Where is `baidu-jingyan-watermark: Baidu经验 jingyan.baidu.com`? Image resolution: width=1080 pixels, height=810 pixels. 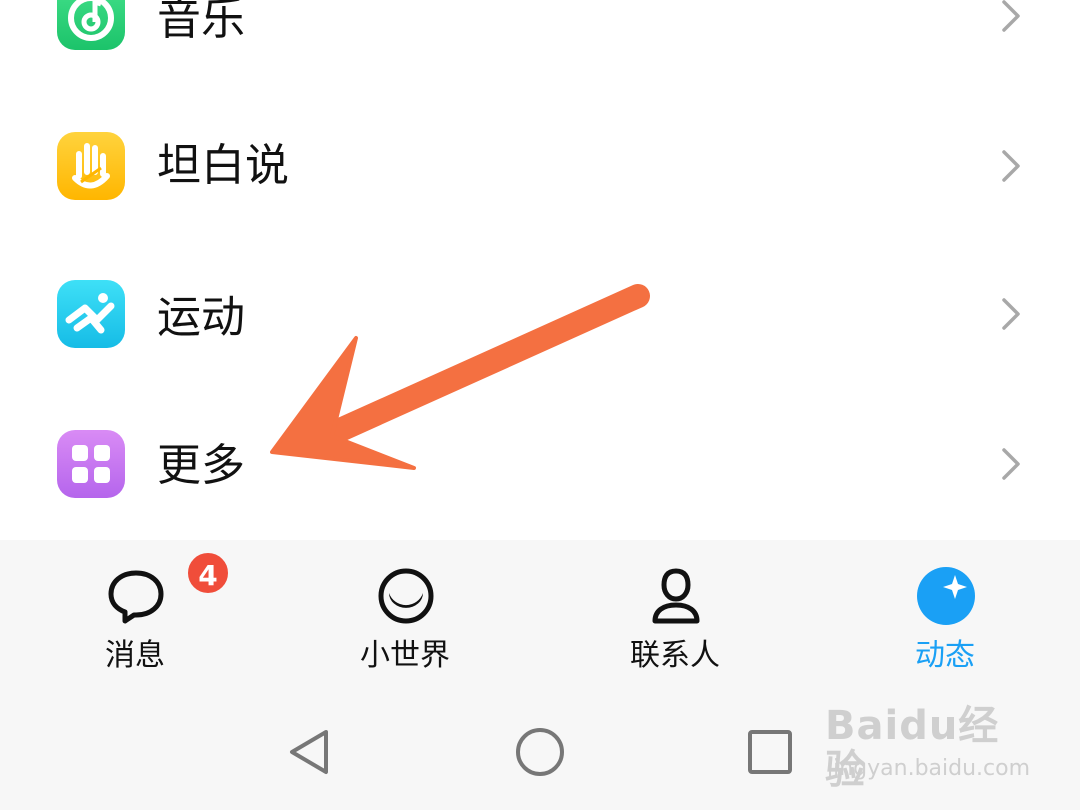
baidu-jingyan-watermark: Baidu经验 jingyan.baidu.com is located at coordinates (930, 741).